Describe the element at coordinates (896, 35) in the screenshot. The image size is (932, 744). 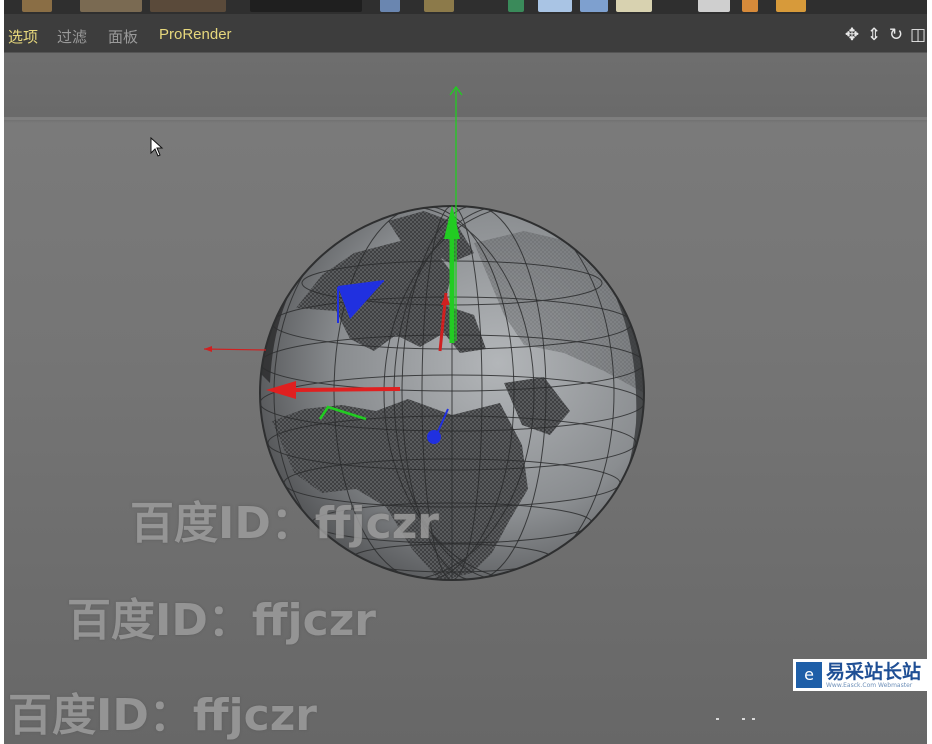
I see `rotate-view-icon: ↻` at that location.